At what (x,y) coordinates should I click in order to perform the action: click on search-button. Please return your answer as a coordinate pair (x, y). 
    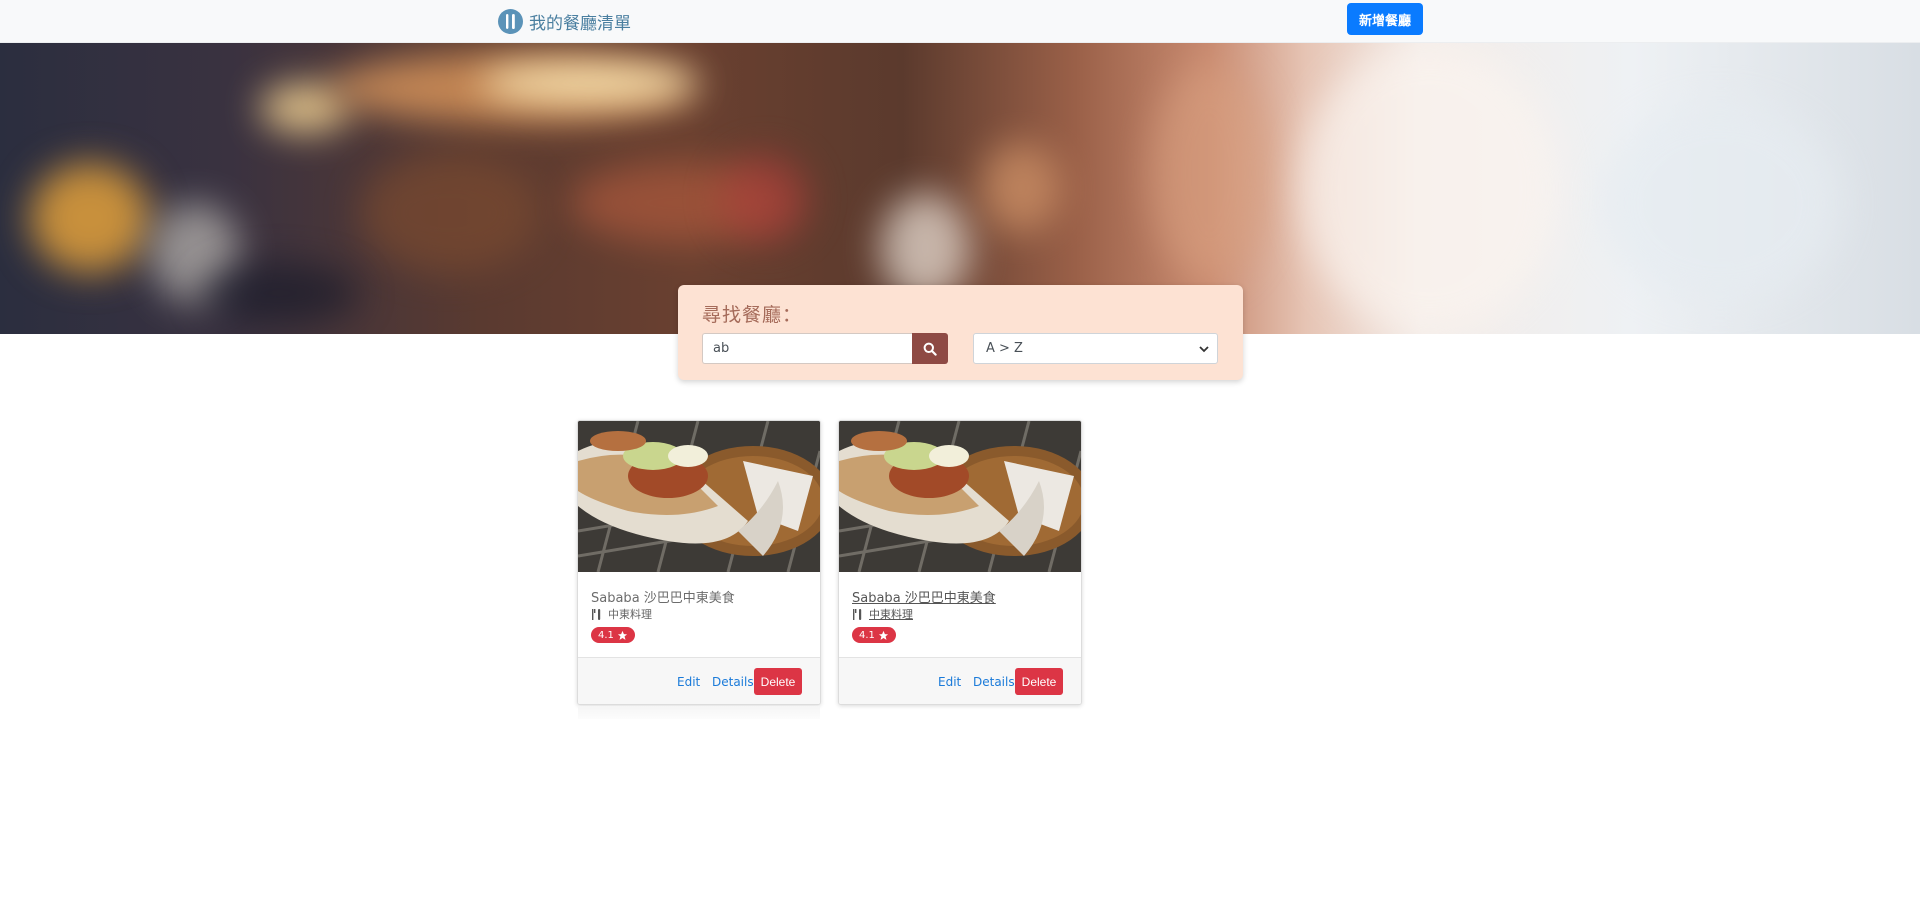
    Looking at the image, I should click on (930, 348).